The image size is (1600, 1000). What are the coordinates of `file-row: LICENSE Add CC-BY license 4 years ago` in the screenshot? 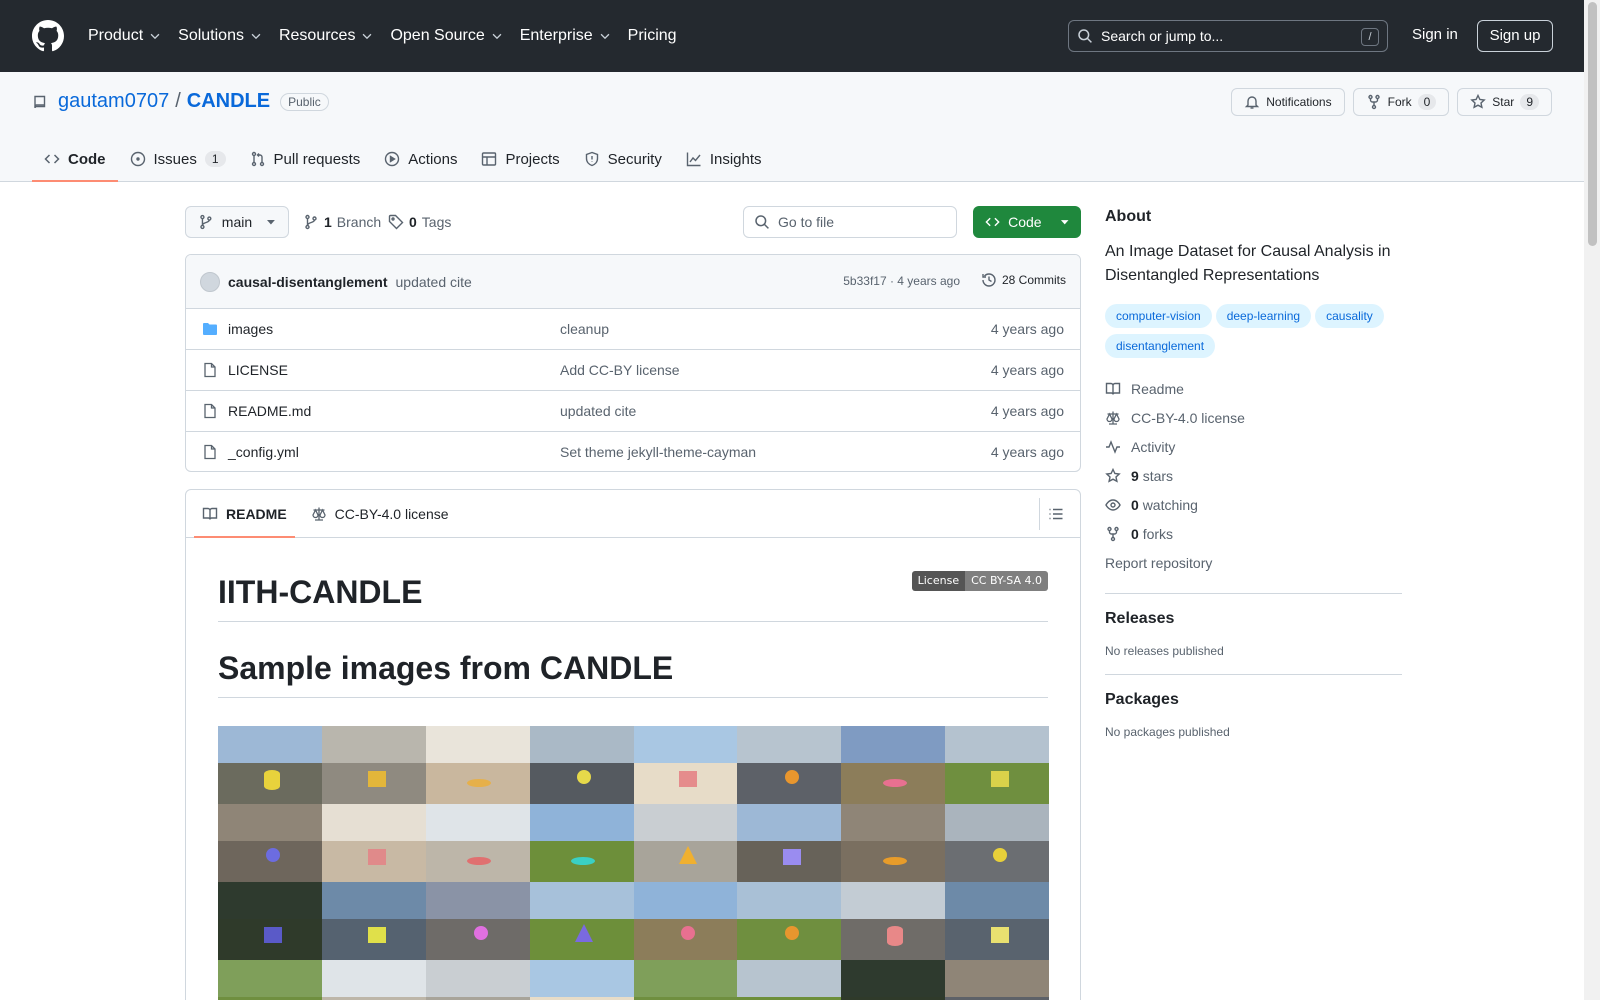 It's located at (633, 370).